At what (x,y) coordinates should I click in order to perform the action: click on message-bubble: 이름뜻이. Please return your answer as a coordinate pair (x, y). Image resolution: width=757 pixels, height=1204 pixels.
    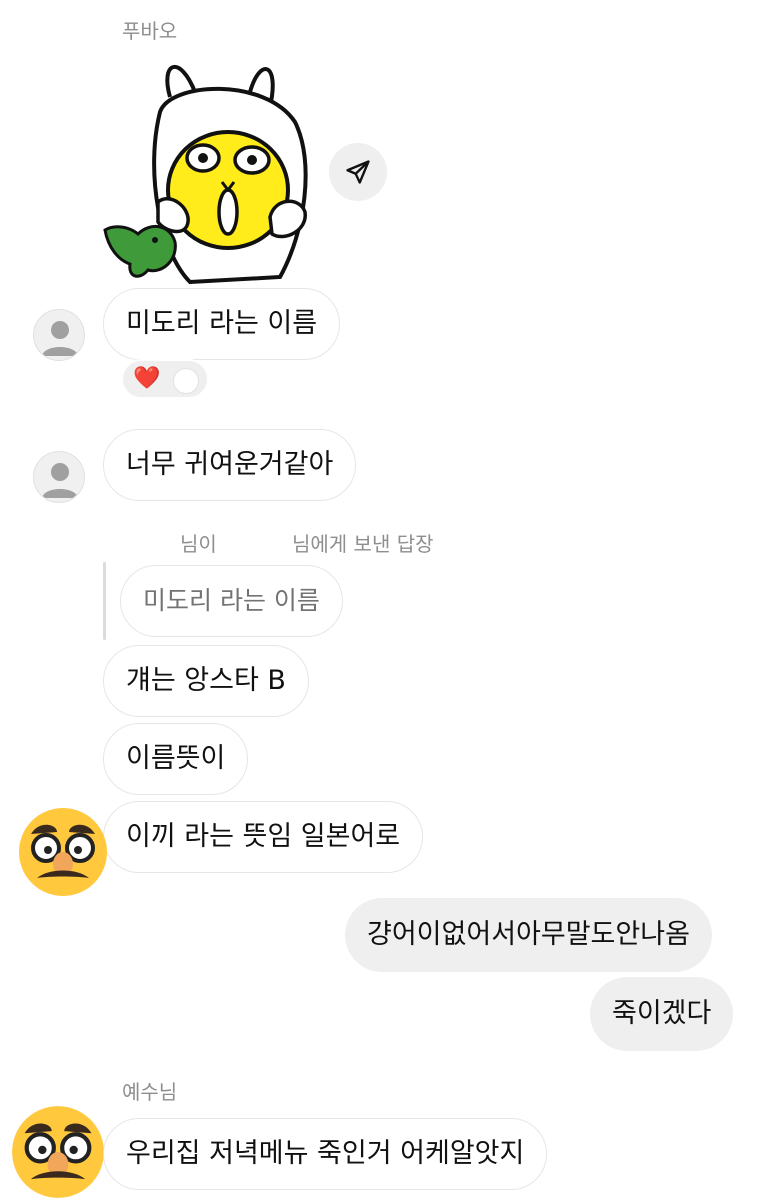
    Looking at the image, I should click on (176, 759).